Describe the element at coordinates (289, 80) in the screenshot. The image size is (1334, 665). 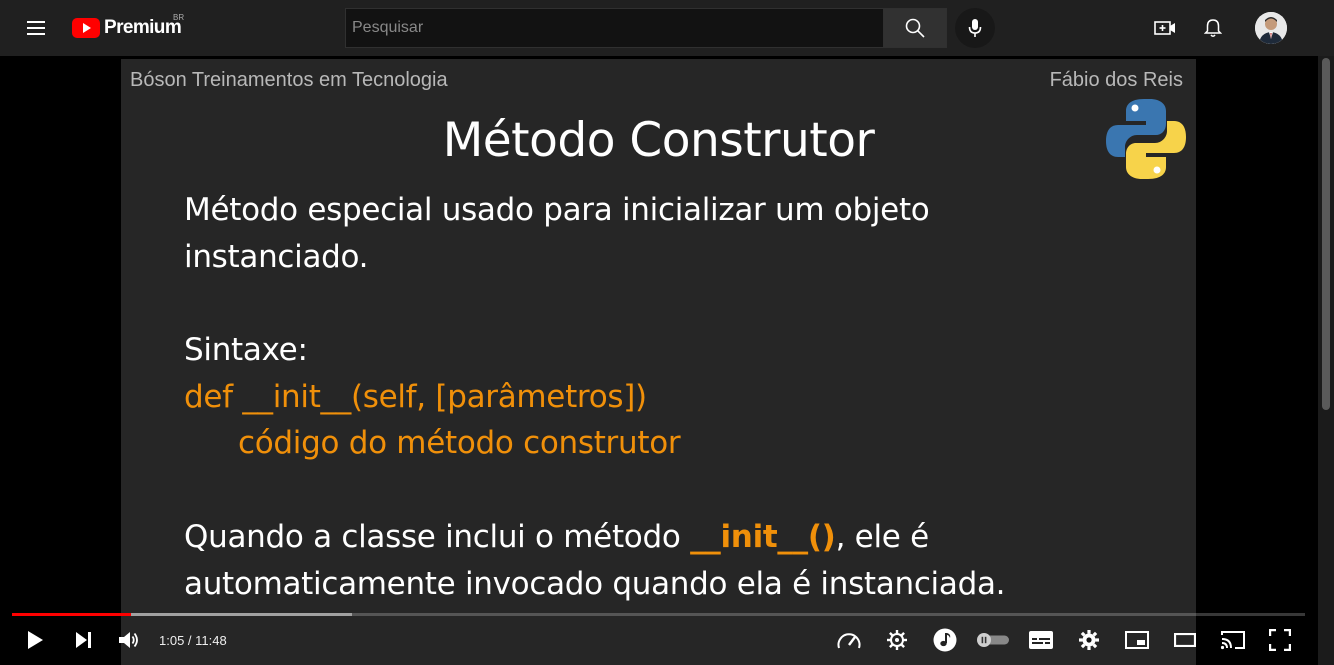
I see `slide-channel-text: Bóson Treinamentos em Tecnologia` at that location.